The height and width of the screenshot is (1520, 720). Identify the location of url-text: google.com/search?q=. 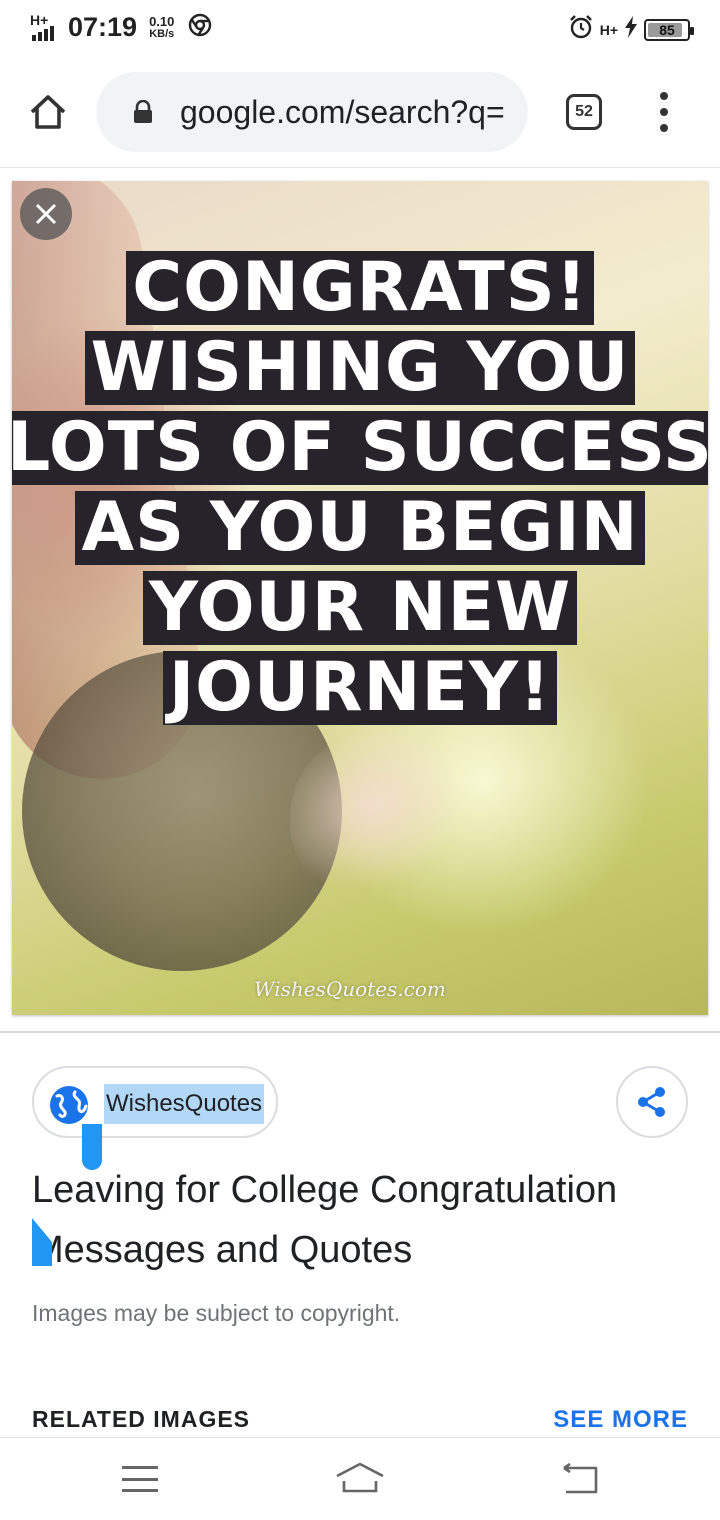
(342, 112).